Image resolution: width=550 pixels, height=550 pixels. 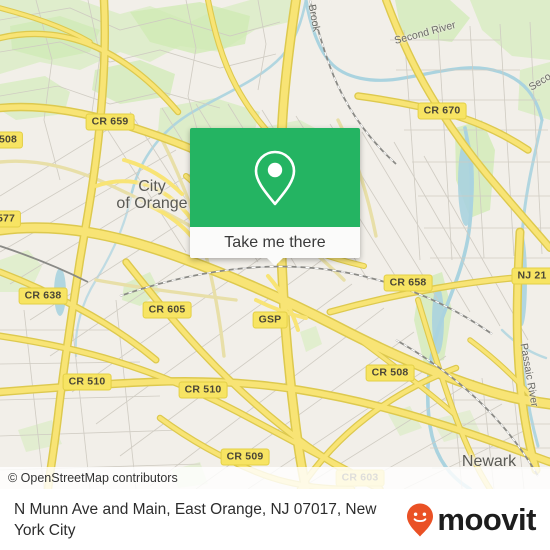 I want to click on road-shield: CR 670, so click(x=442, y=111).